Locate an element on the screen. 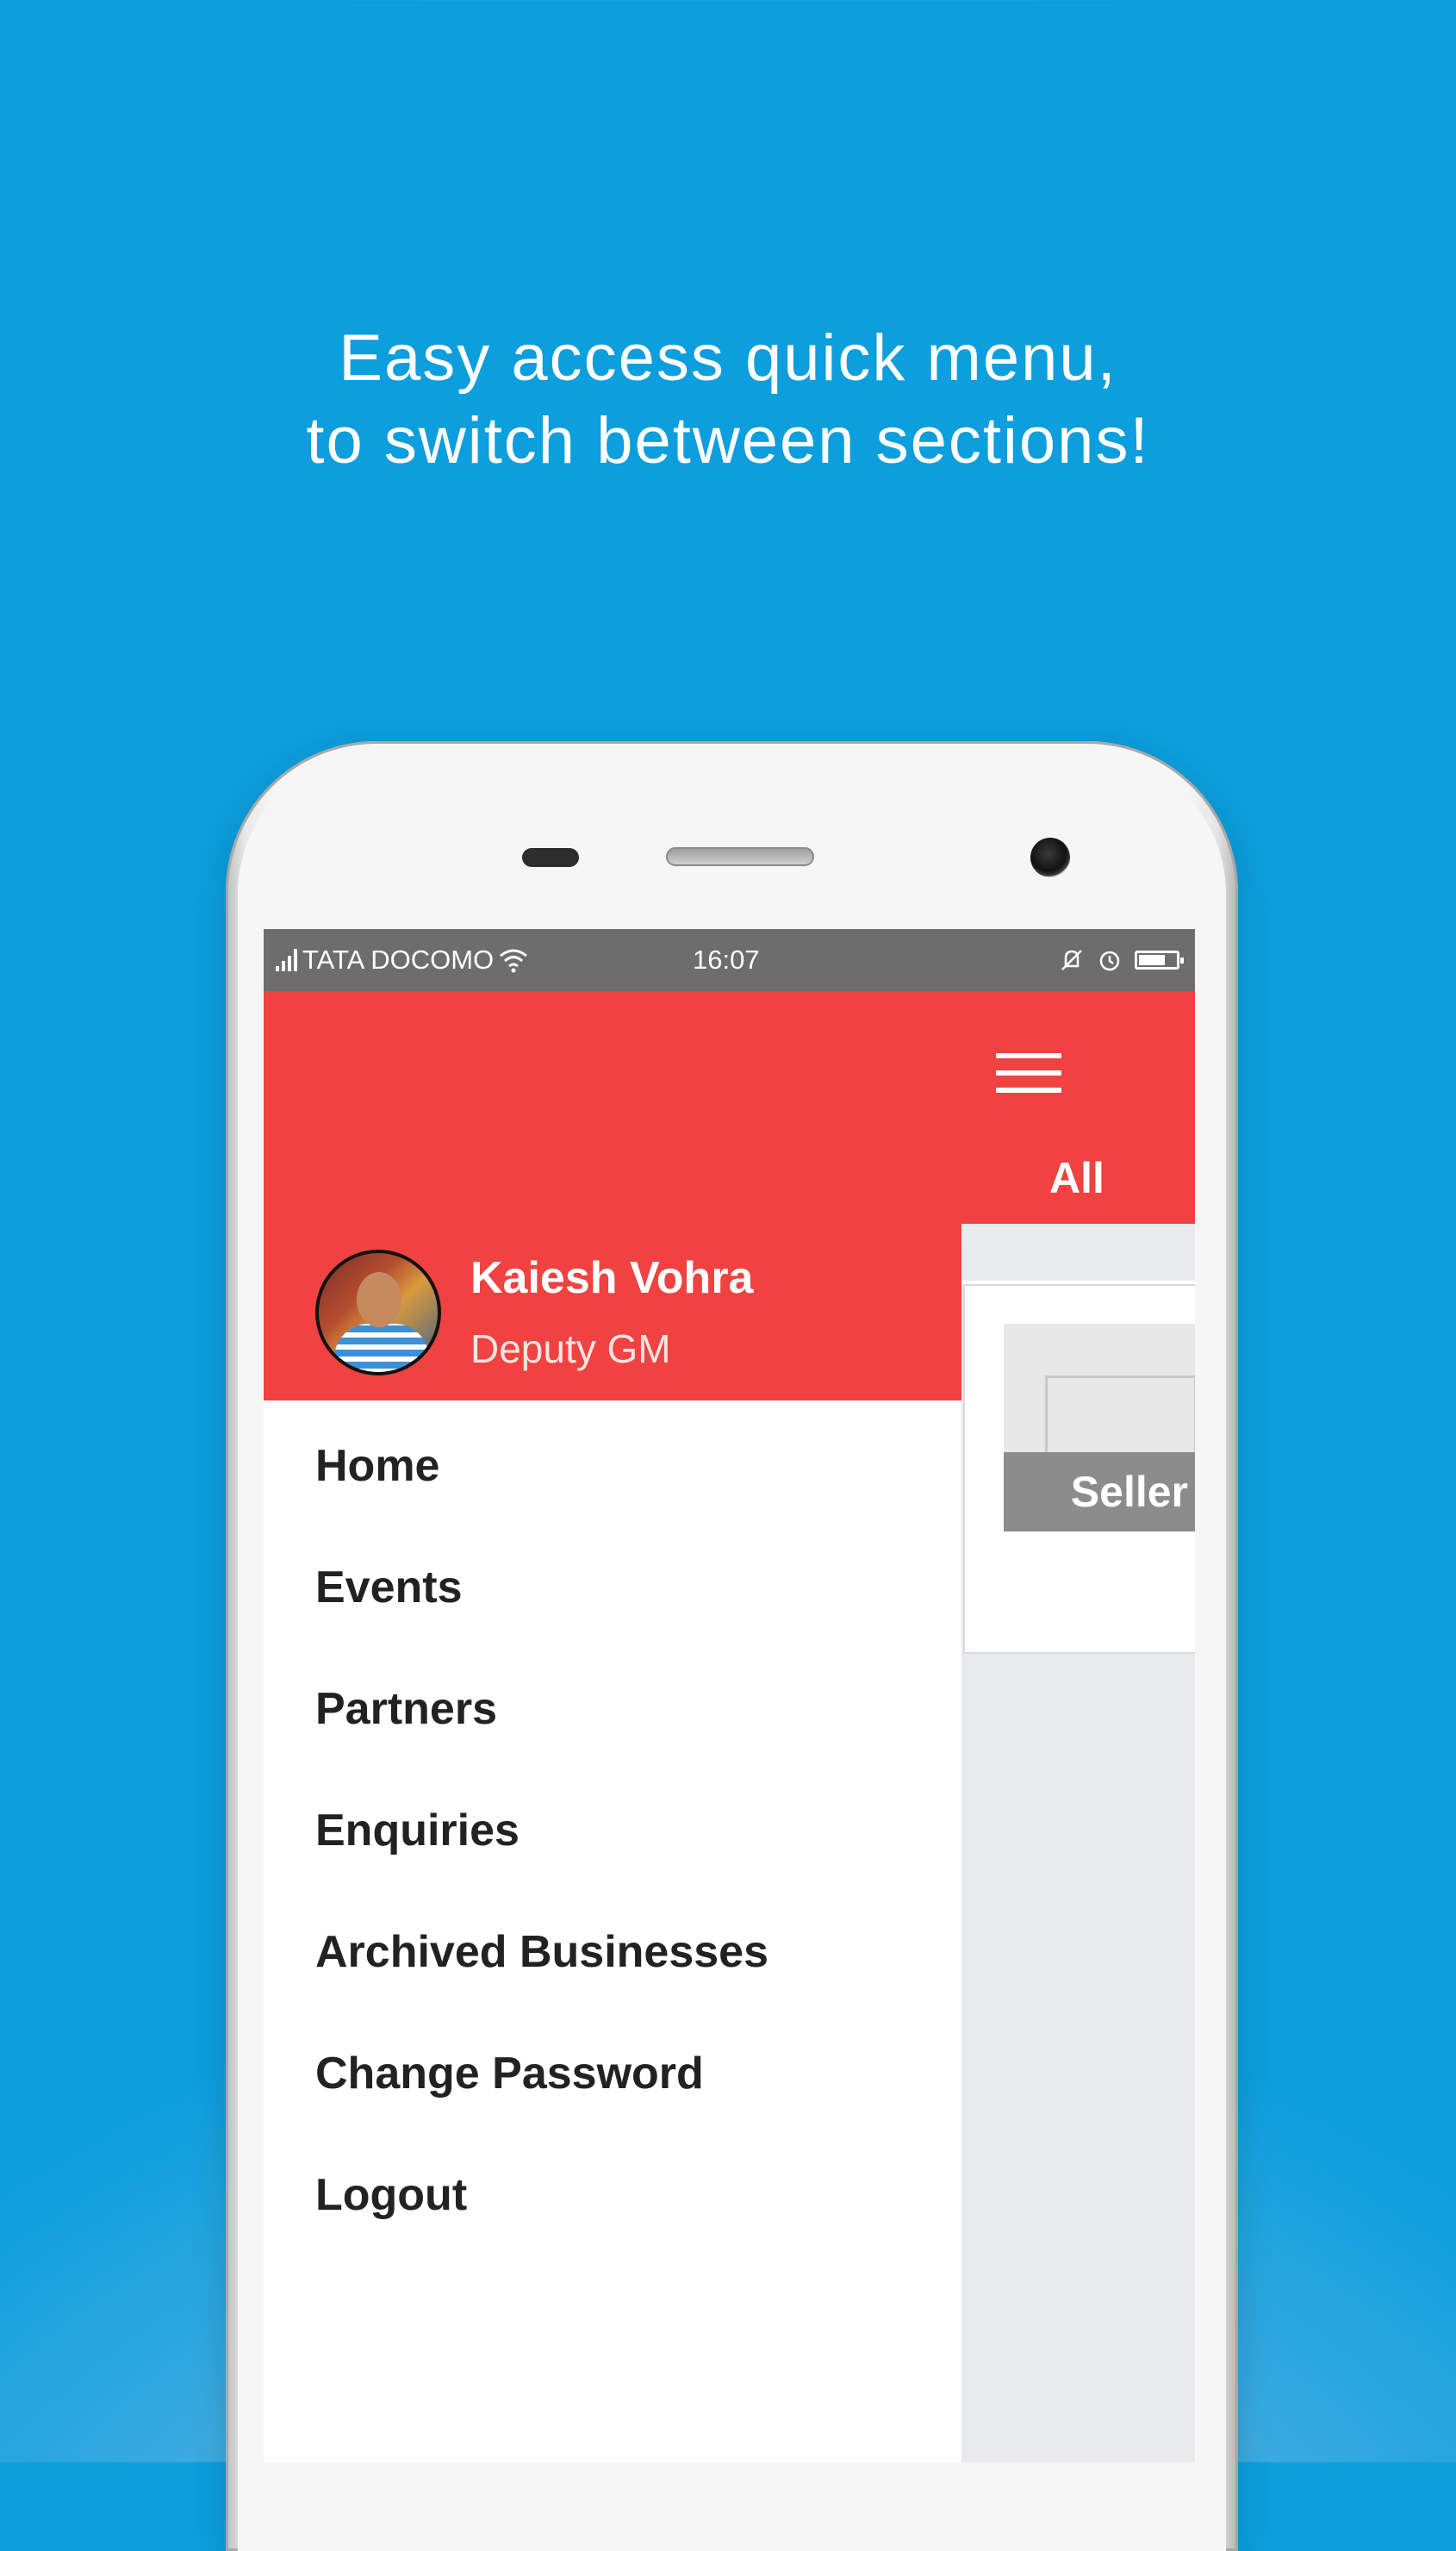  user-role: Deputy GM is located at coordinates (570, 1348).